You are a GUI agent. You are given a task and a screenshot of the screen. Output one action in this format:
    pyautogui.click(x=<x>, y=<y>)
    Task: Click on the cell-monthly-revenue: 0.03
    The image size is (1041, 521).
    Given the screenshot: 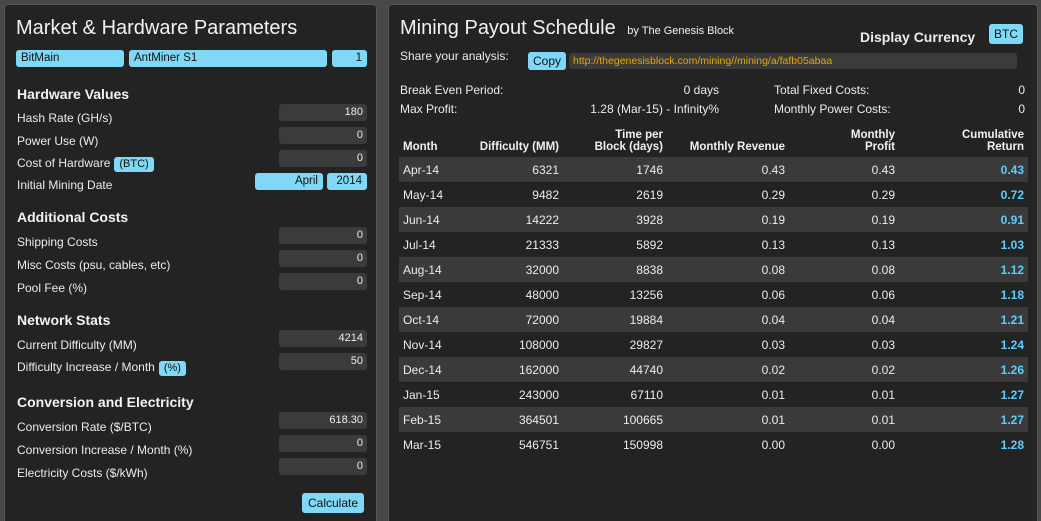 What is the action you would take?
    pyautogui.click(x=773, y=344)
    